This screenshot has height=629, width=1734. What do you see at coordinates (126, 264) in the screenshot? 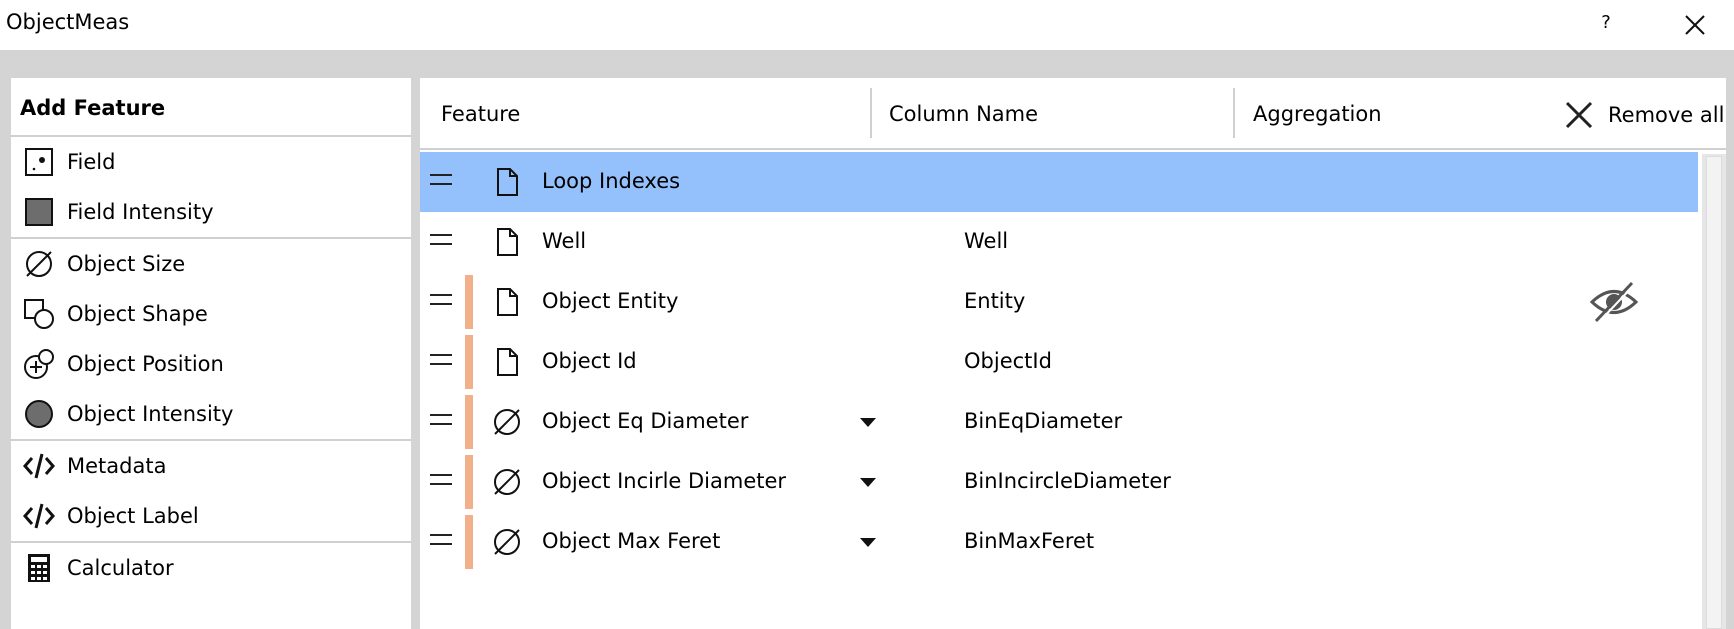
I see `feature-item-label: Object Size` at bounding box center [126, 264].